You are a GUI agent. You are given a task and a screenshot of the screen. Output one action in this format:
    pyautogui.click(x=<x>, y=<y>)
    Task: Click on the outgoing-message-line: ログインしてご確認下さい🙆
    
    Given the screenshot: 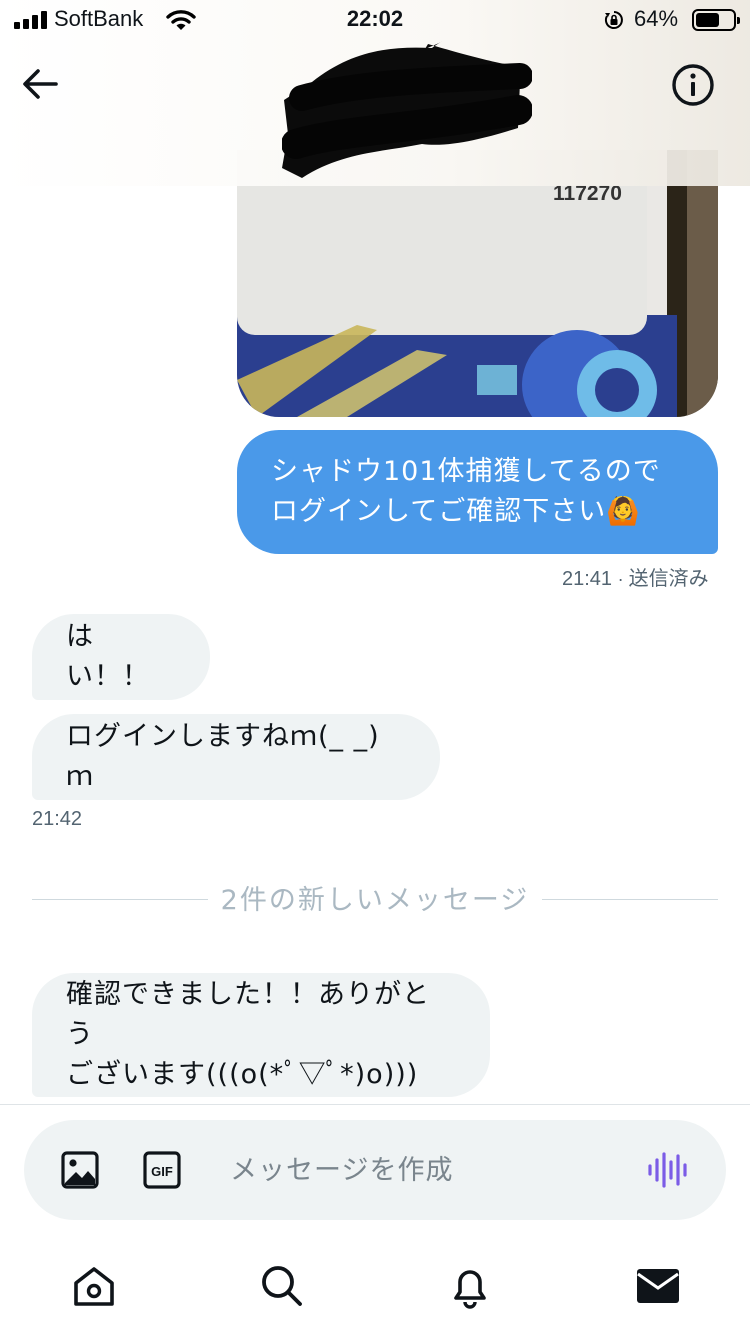 What is the action you would take?
    pyautogui.click(x=456, y=511)
    